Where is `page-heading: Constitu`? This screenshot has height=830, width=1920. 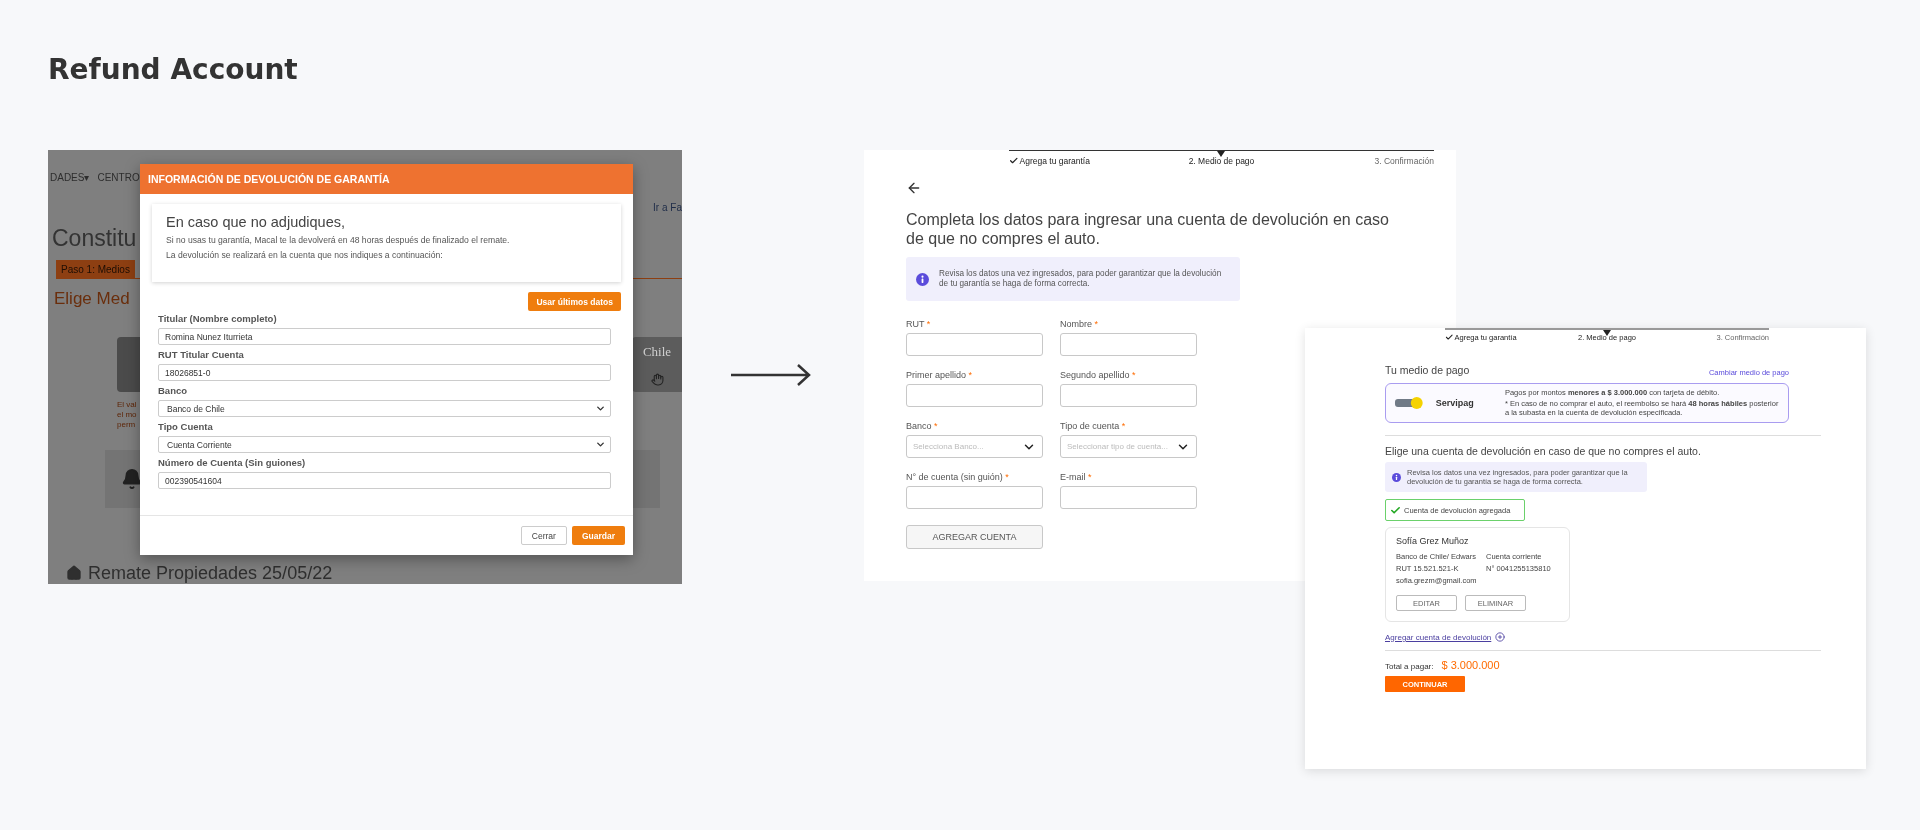
page-heading: Constitu is located at coordinates (94, 238).